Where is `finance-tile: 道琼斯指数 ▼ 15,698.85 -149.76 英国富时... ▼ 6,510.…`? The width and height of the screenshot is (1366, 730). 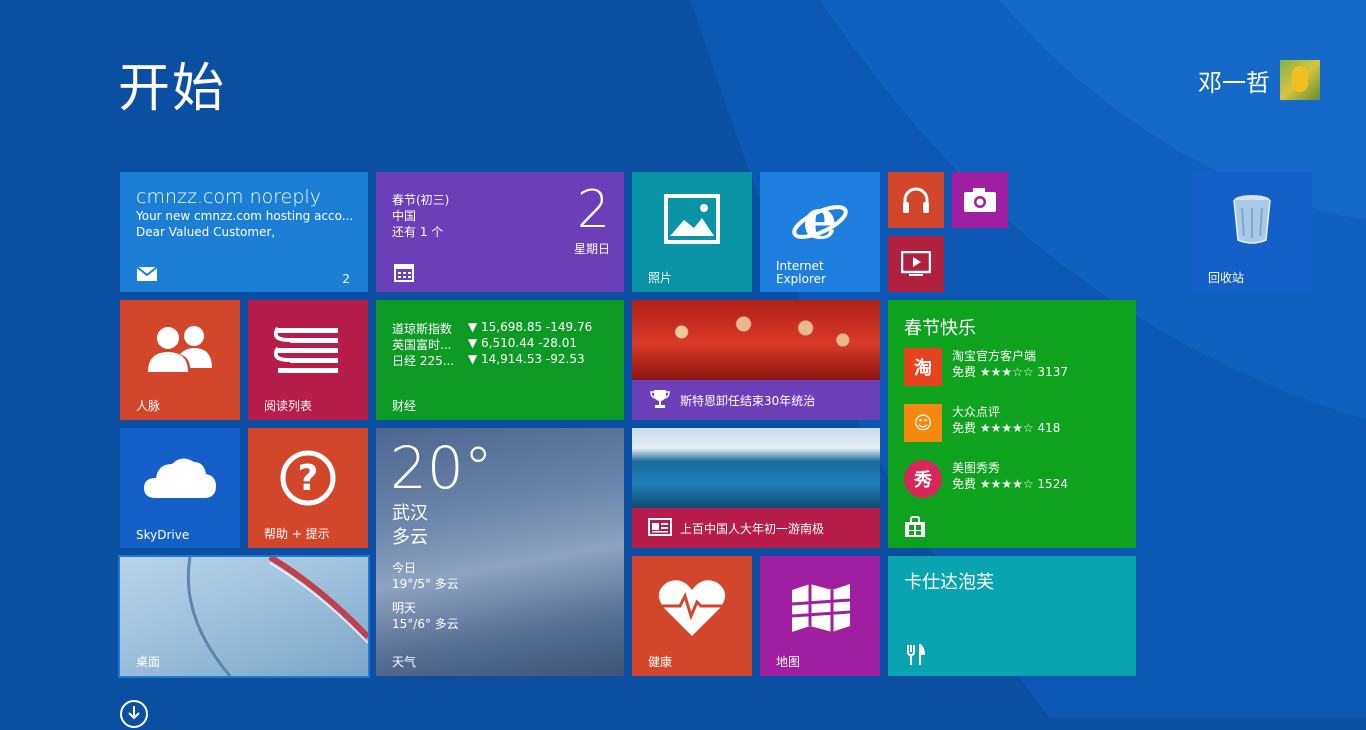
finance-tile: 道琼斯指数 ▼ 15,698.85 -149.76 英国富时... ▼ 6,510.… is located at coordinates (500, 360).